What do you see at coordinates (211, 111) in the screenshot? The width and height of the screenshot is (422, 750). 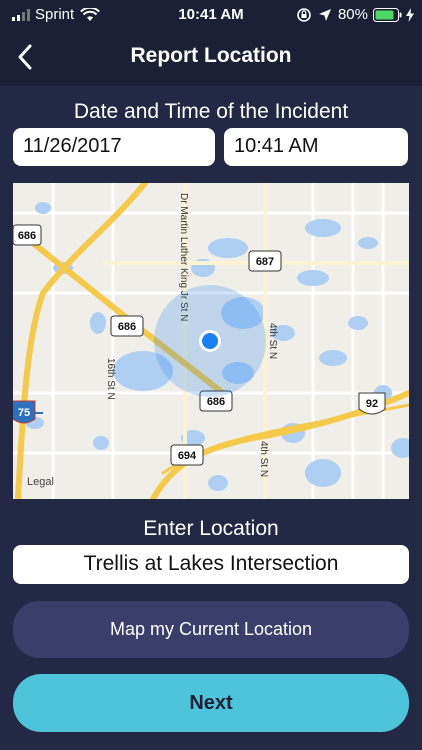 I see `incident-datetime-label: Date and Time of the Incident` at bounding box center [211, 111].